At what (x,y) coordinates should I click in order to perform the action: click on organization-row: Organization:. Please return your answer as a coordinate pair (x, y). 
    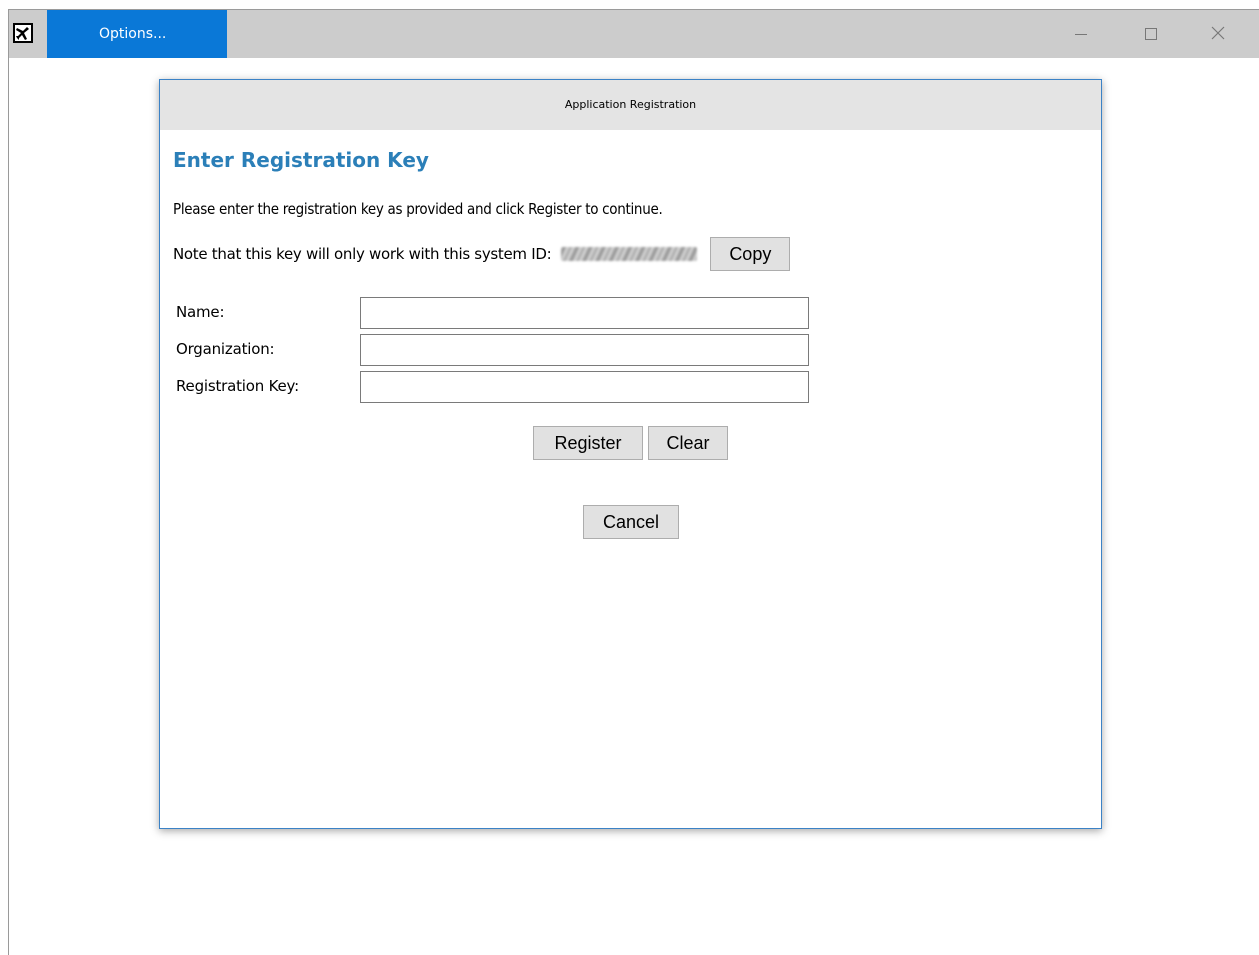
    Looking at the image, I should click on (493, 350).